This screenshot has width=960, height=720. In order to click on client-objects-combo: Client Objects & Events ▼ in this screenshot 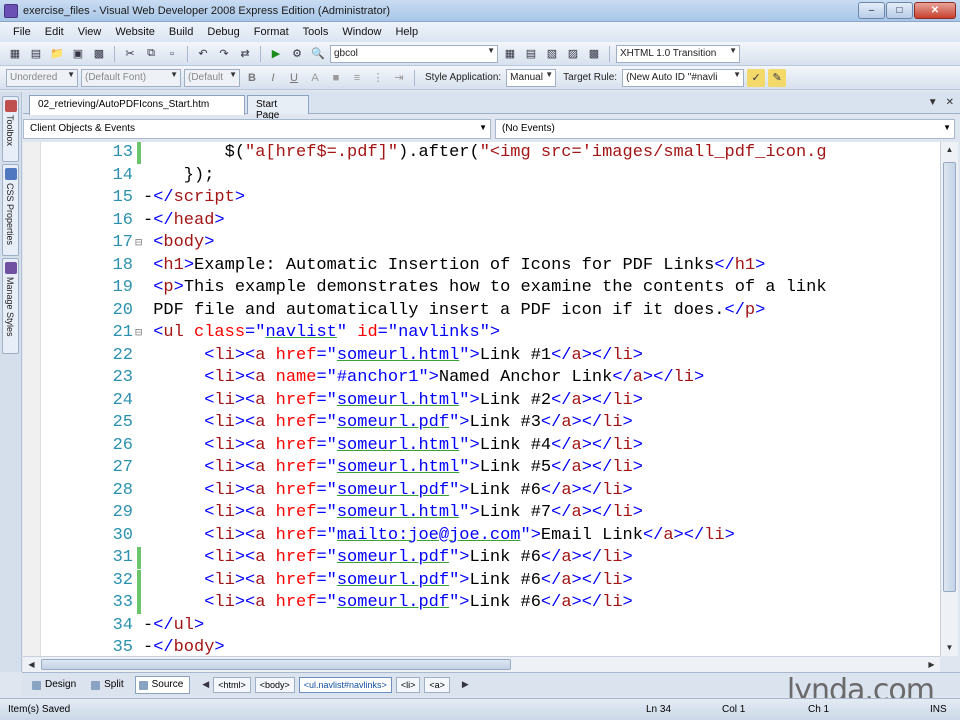, I will do `click(257, 129)`.